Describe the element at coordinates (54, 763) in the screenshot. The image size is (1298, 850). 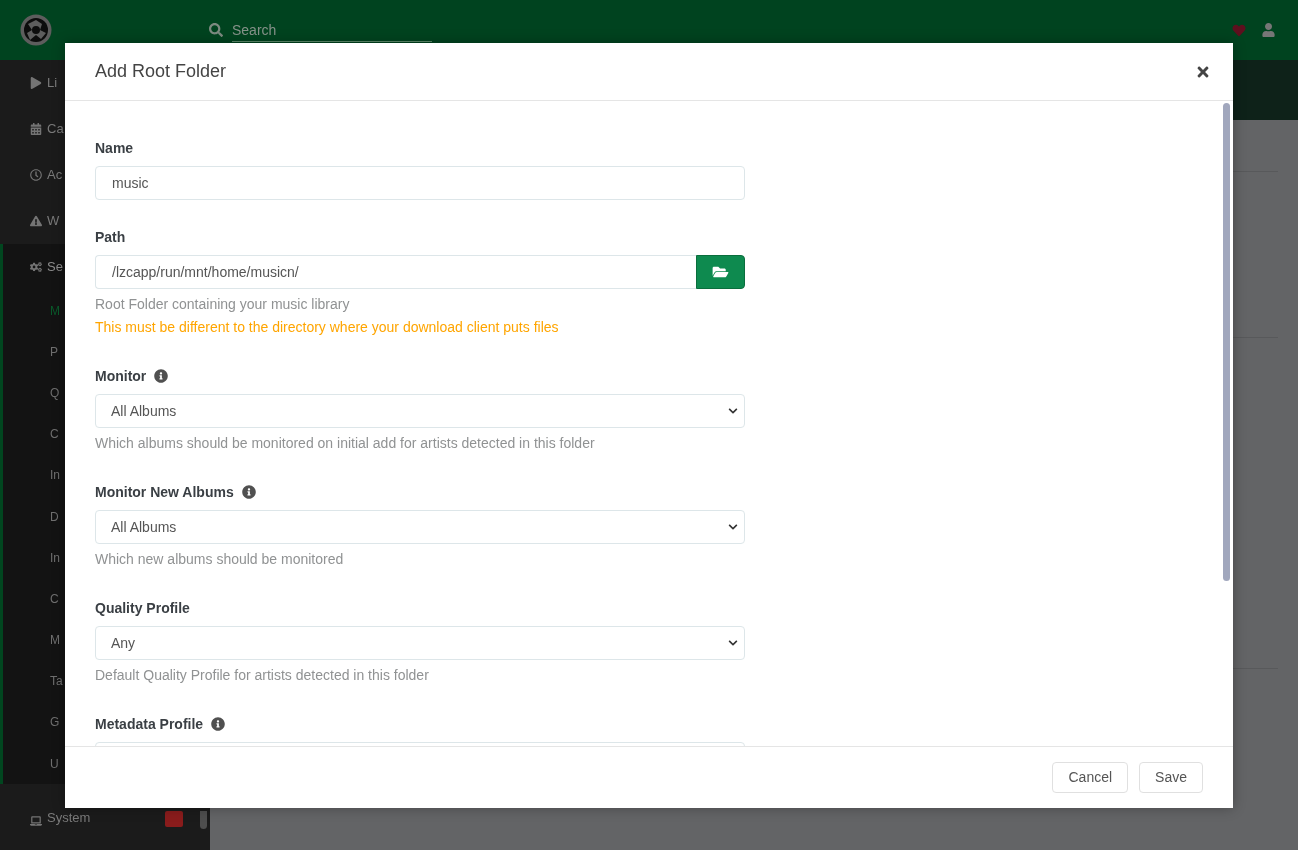
I see `sidebar-subitem: U` at that location.